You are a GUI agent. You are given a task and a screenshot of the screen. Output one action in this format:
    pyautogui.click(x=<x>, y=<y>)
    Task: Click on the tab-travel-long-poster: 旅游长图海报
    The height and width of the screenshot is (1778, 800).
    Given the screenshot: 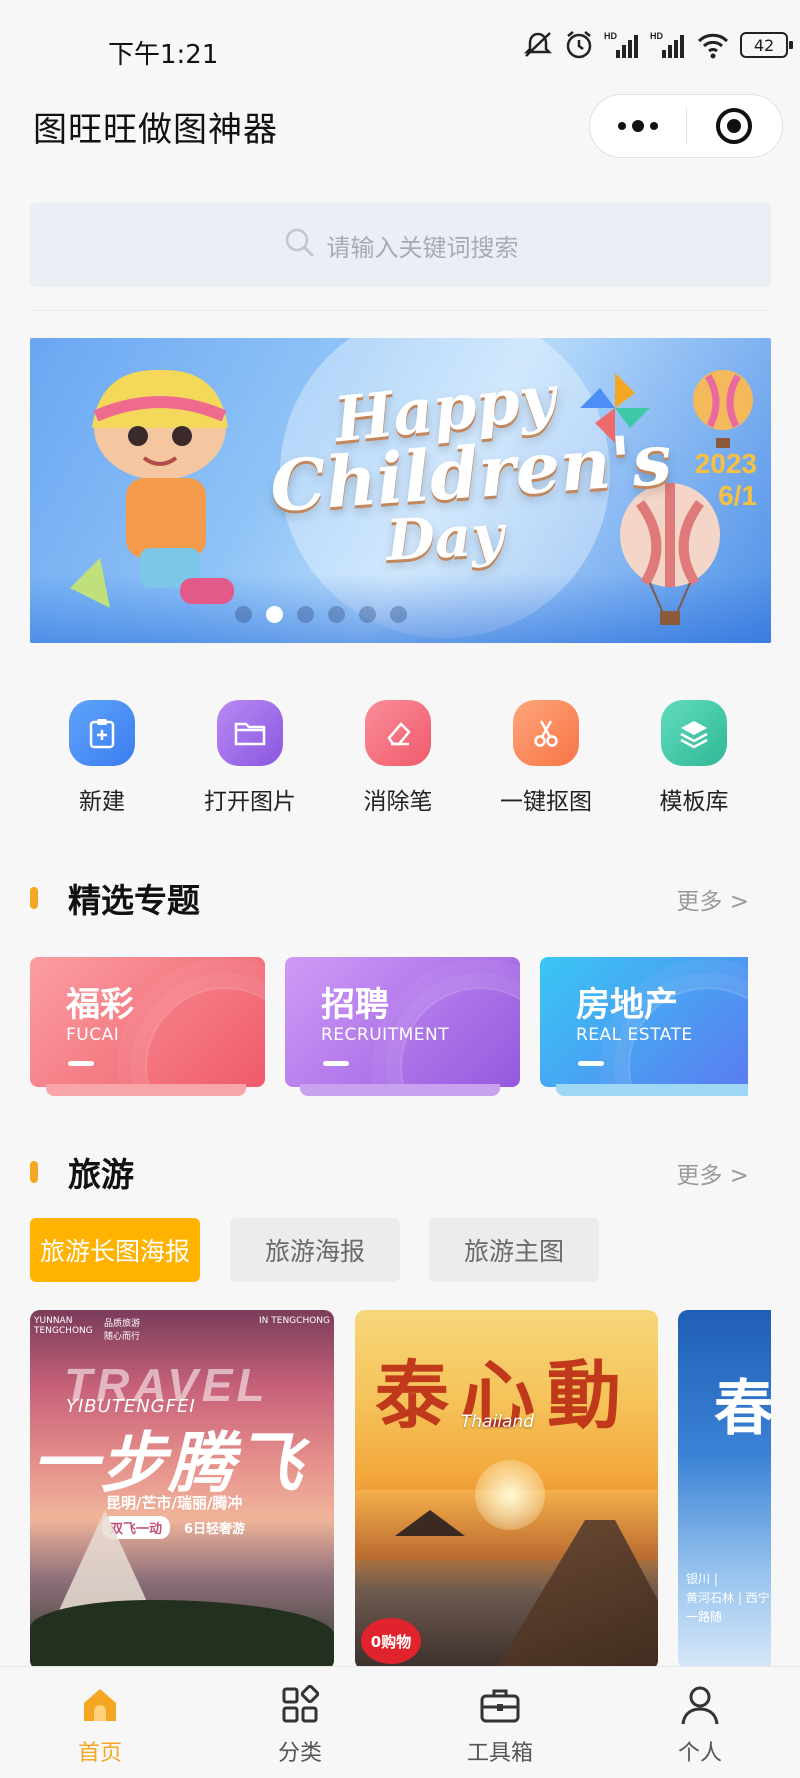 What is the action you would take?
    pyautogui.click(x=115, y=1250)
    